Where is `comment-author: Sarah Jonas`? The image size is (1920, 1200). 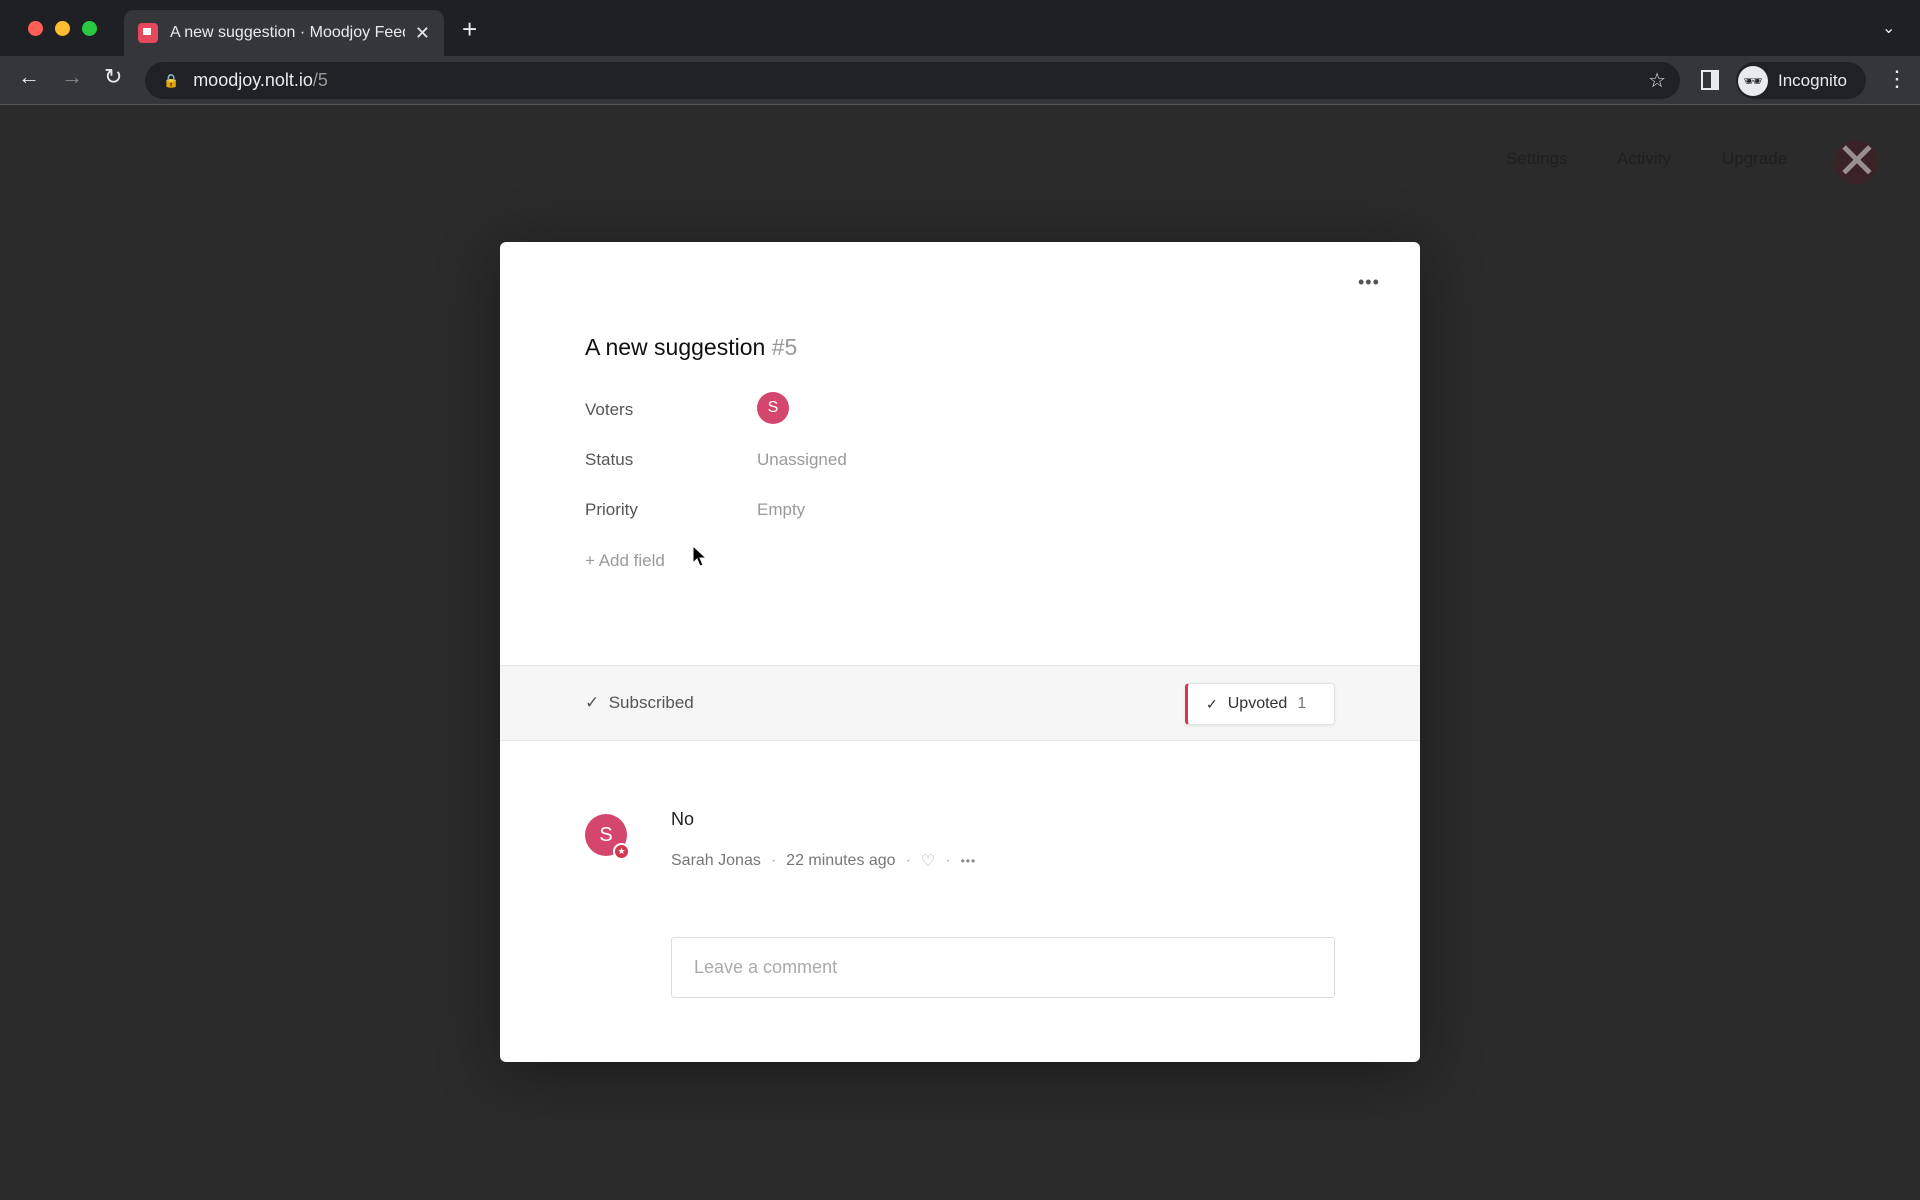 comment-author: Sarah Jonas is located at coordinates (716, 861).